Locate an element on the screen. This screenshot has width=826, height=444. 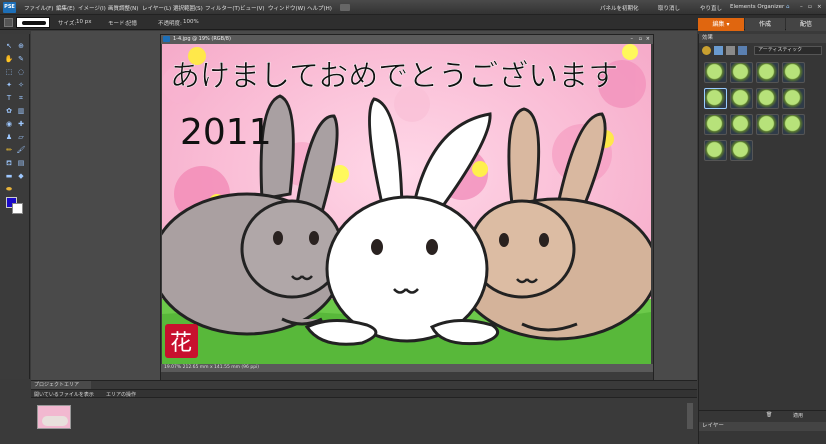
tab-share: 配信 is located at coordinates (806, 24).